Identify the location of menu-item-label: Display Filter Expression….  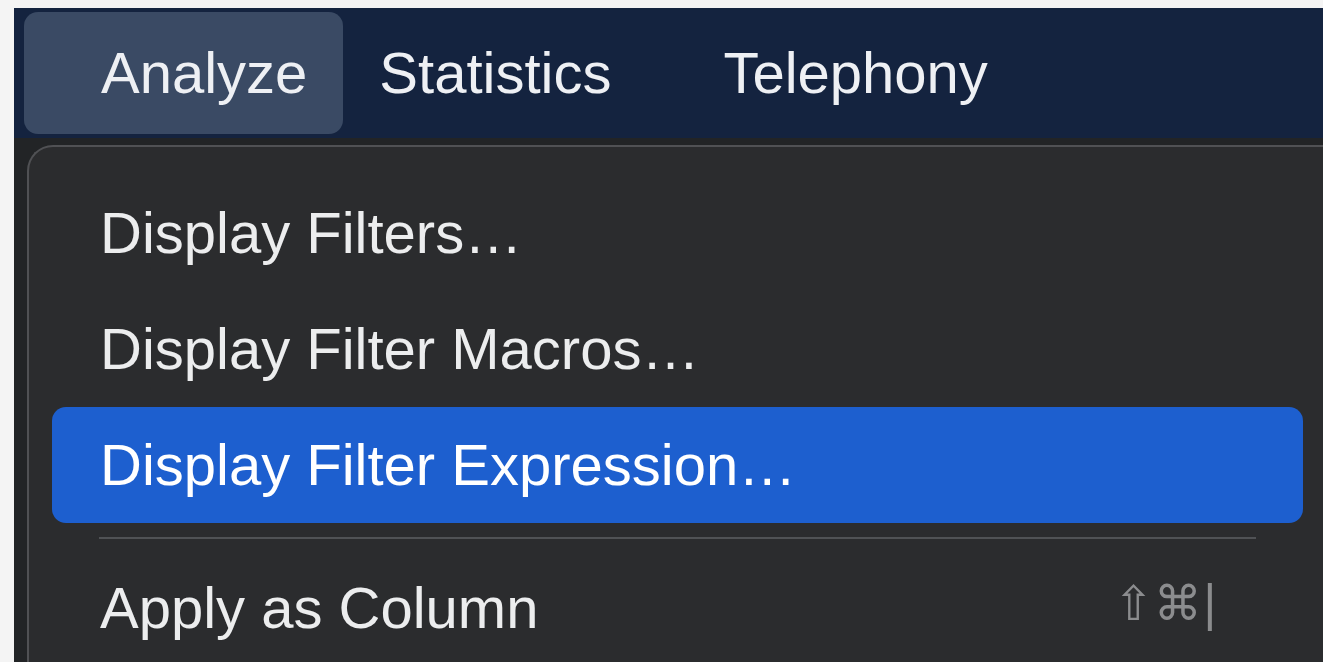
(448, 465).